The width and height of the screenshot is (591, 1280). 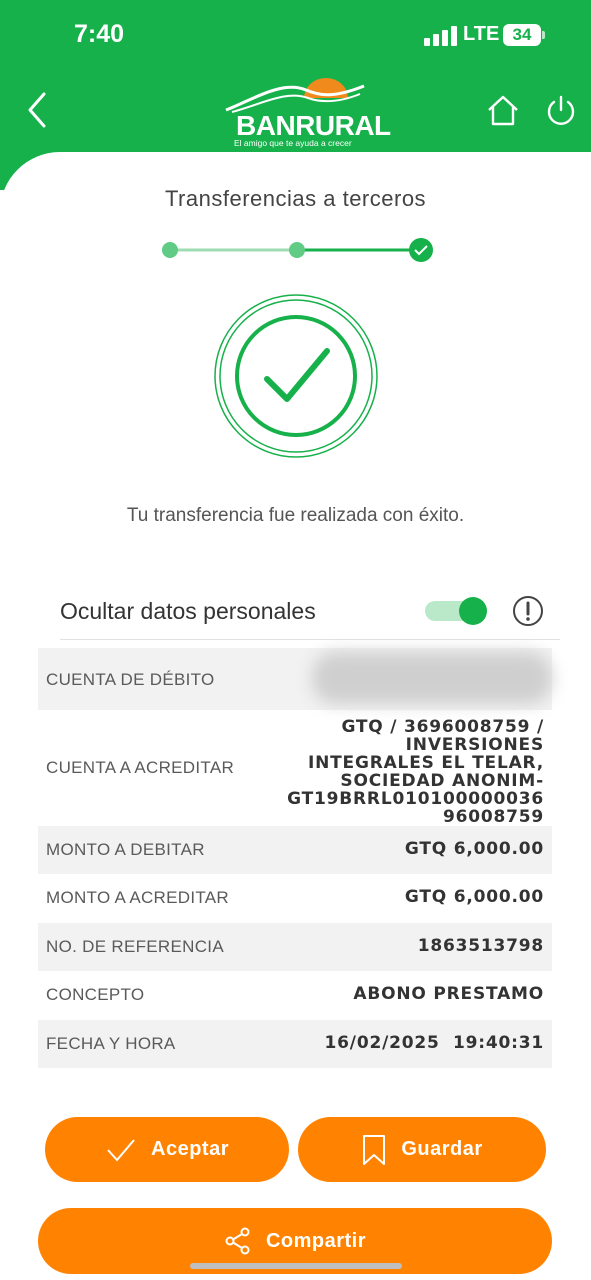 What do you see at coordinates (295, 898) in the screenshot?
I see `detail-row-credit-amount: MONTO A ACREDITAR GTQ 6,000.00` at bounding box center [295, 898].